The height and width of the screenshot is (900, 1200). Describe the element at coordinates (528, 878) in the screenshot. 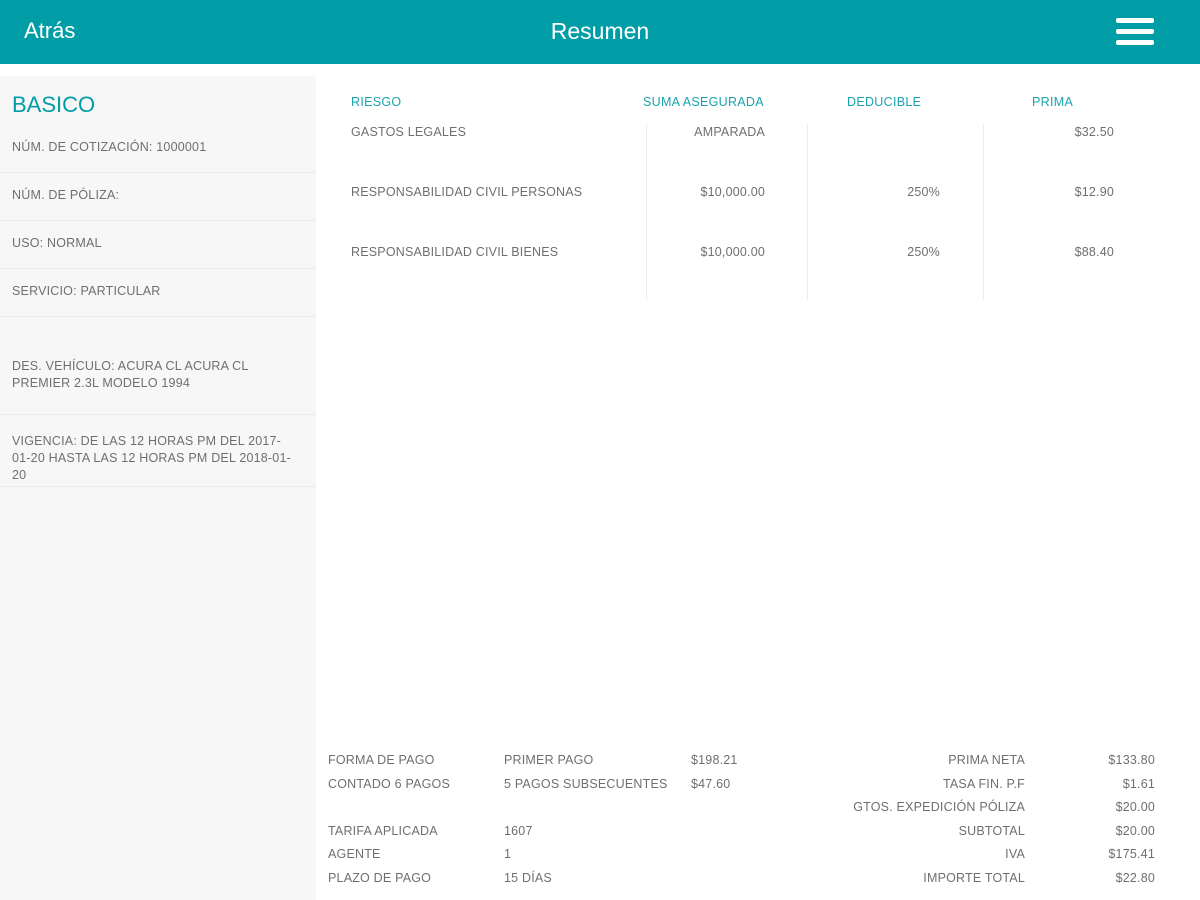

I see `payment-term-value: 15 DÍAS` at that location.